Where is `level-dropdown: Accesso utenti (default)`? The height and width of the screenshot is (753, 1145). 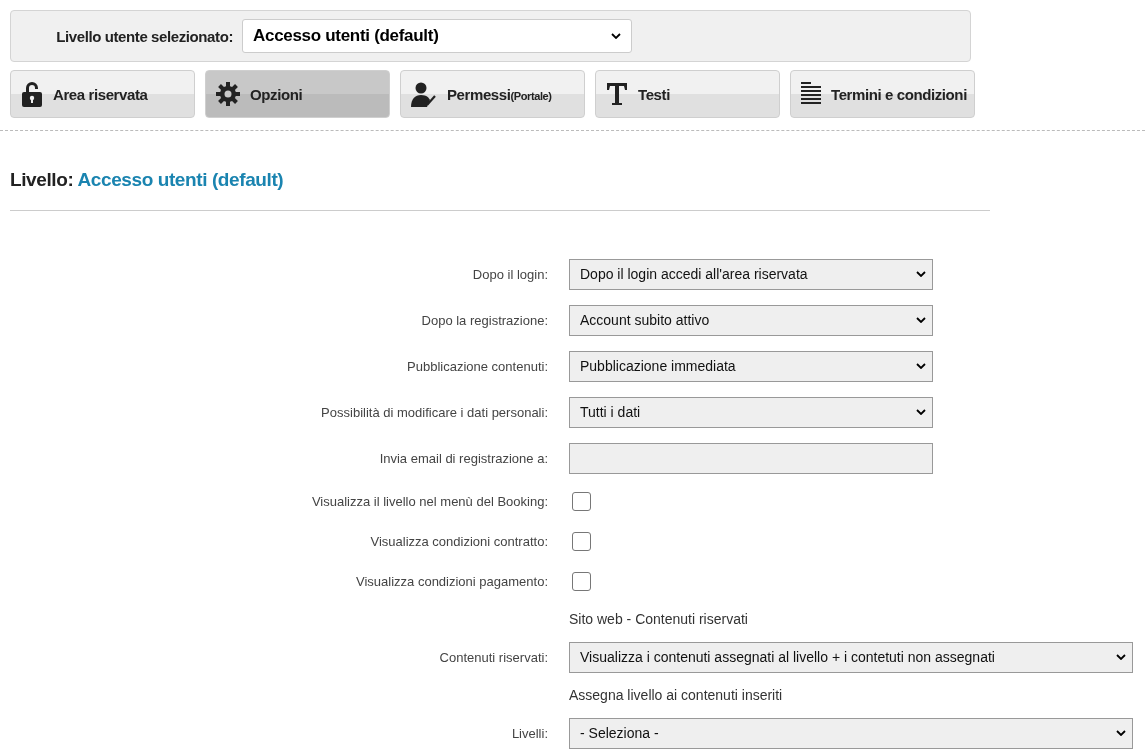 level-dropdown: Accesso utenti (default) is located at coordinates (437, 36).